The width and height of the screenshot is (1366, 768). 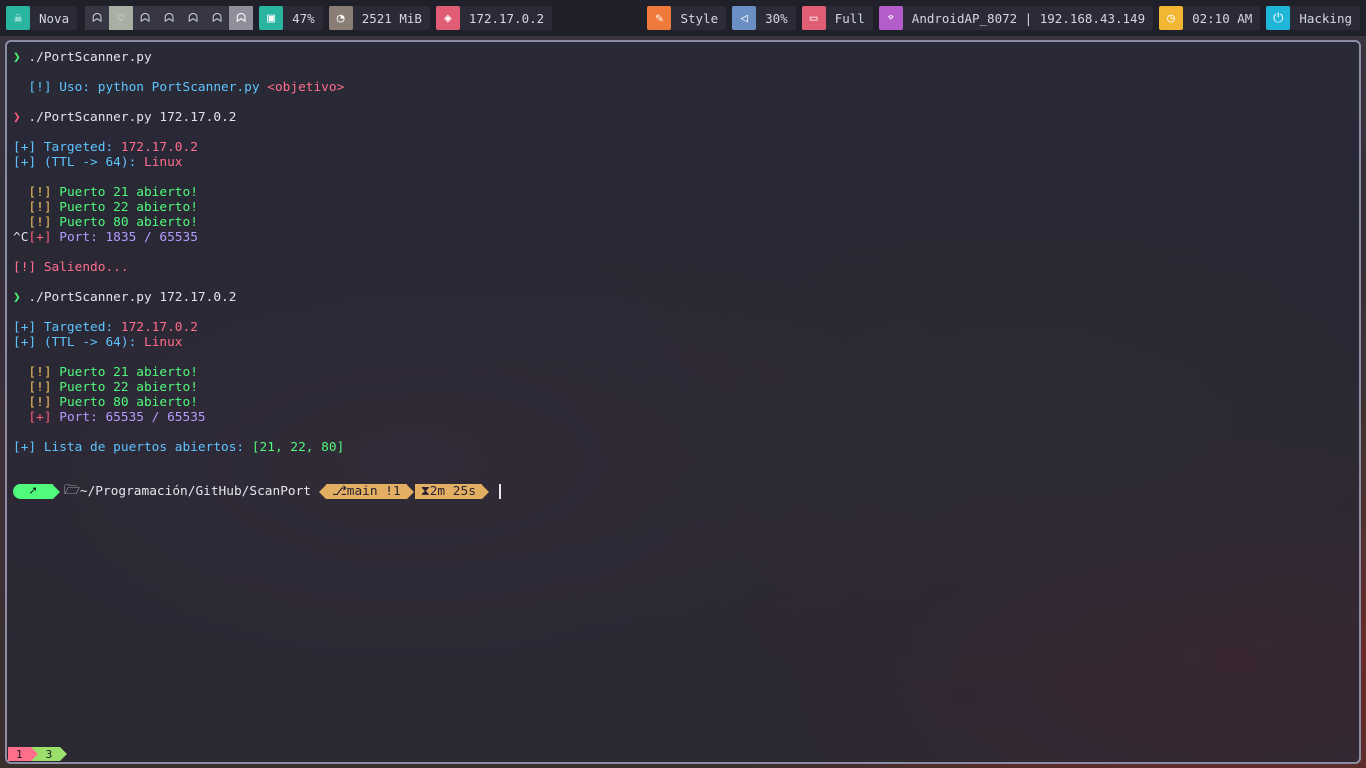 What do you see at coordinates (49, 754) in the screenshot?
I see `workspace-badge: 3` at bounding box center [49, 754].